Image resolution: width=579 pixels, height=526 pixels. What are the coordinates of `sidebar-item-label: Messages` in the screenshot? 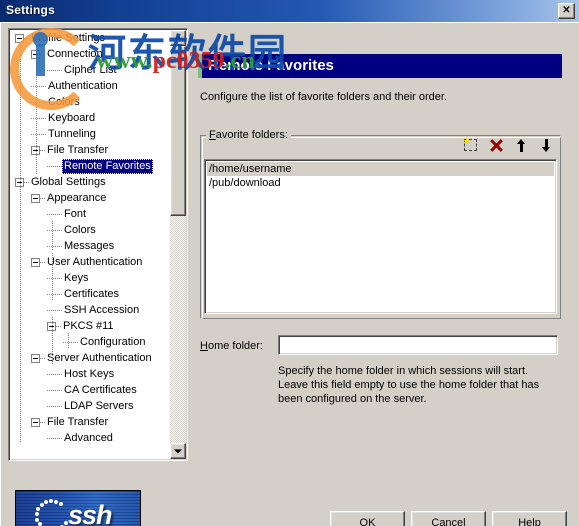 It's located at (89, 246).